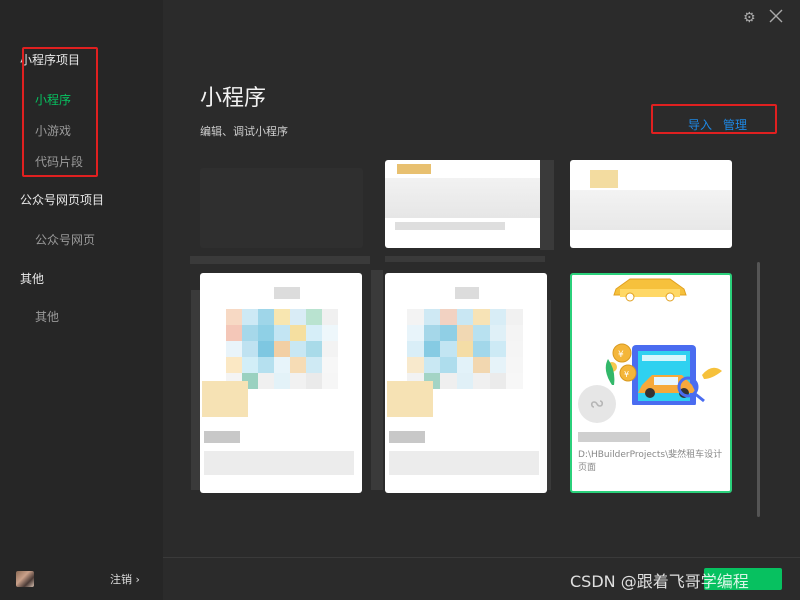 This screenshot has height=600, width=800. I want to click on project-card-selected: ¥ ¥ D:\HBuilderProjects\斐然租车设计页面, so click(651, 383).